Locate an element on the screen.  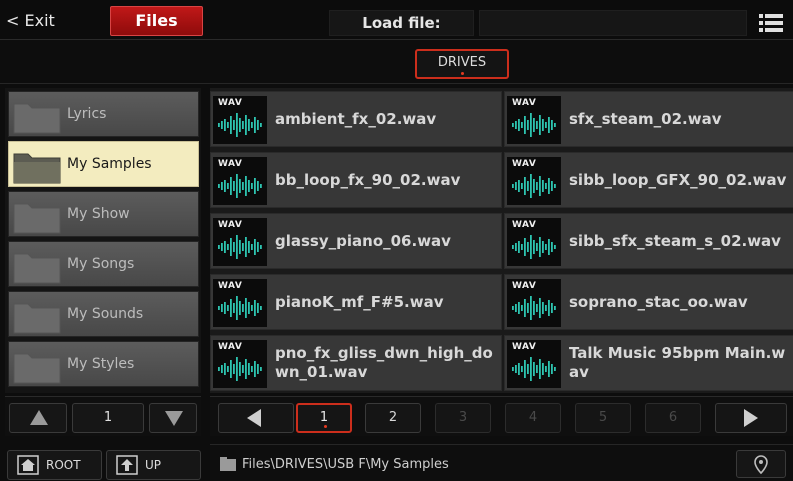
folder-page-down-button is located at coordinates (173, 418).